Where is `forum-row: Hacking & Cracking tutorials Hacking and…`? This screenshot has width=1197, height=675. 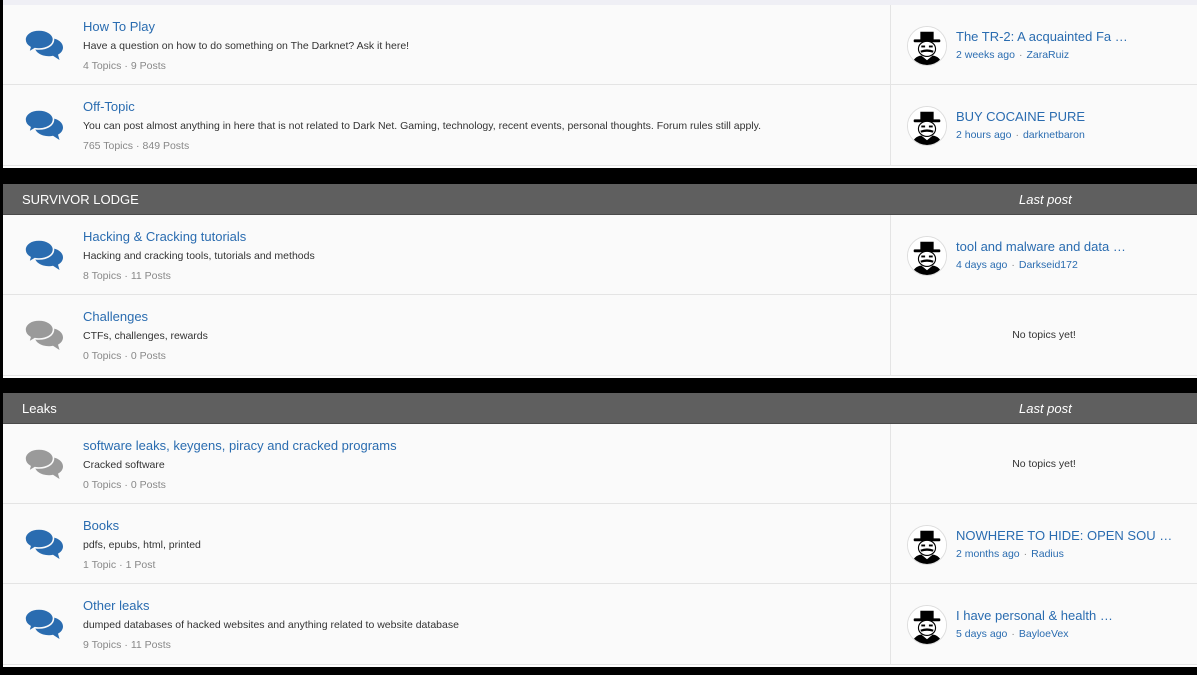
forum-row: Hacking & Cracking tutorials Hacking and… is located at coordinates (600, 255).